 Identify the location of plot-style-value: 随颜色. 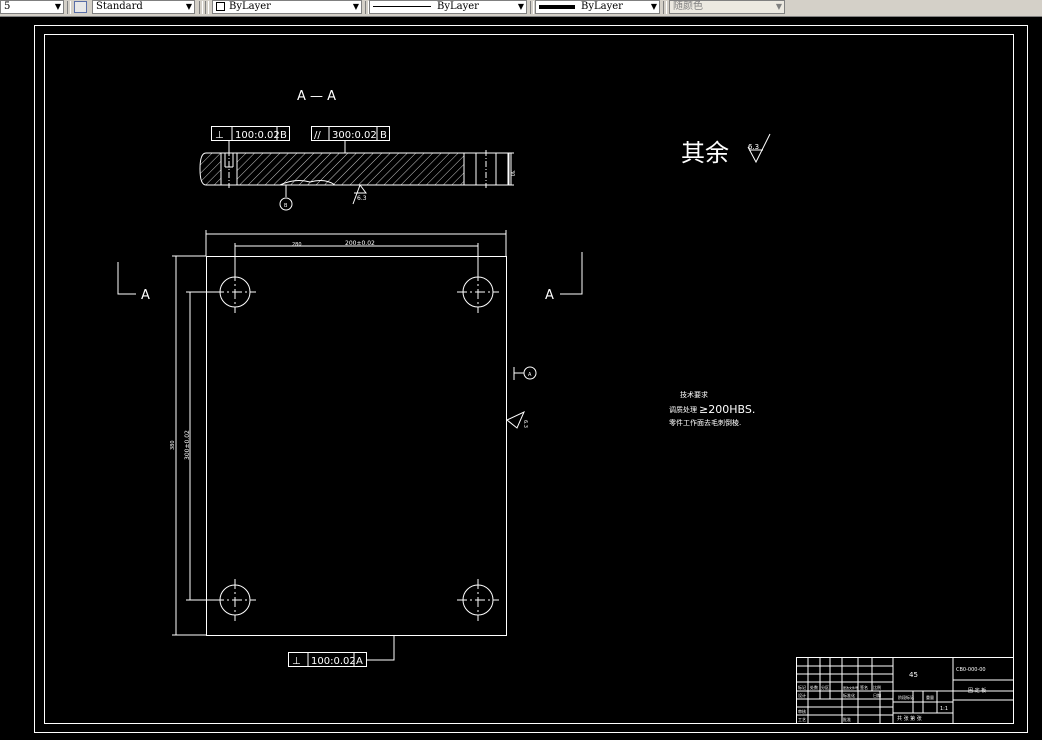
(688, 6).